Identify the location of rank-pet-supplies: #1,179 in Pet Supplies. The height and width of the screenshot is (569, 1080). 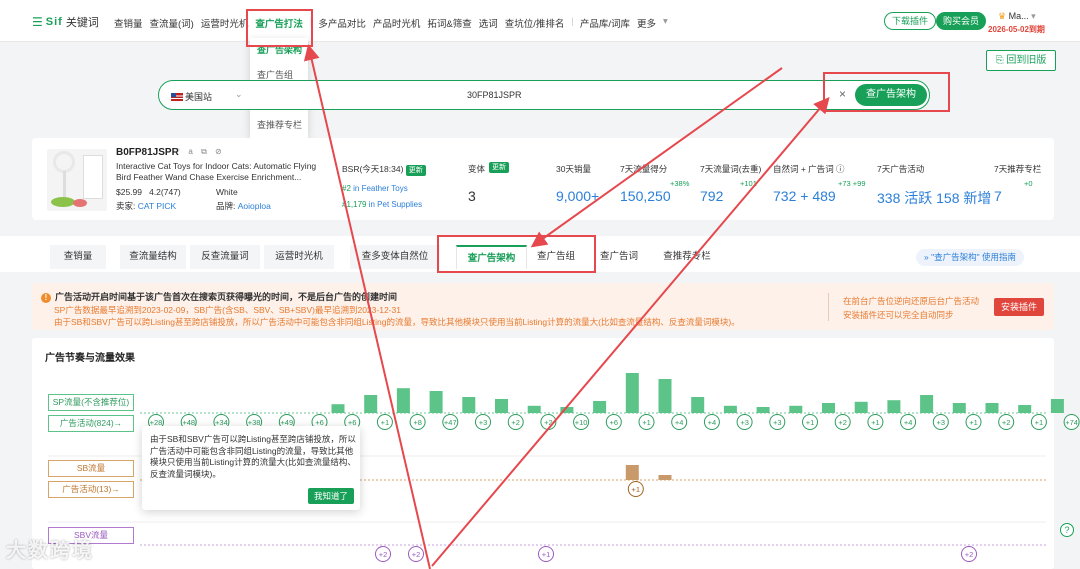
(382, 204).